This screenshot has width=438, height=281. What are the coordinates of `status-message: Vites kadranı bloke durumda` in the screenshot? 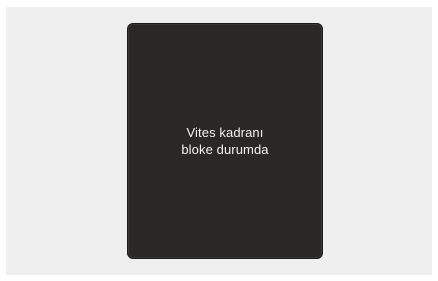 It's located at (224, 141).